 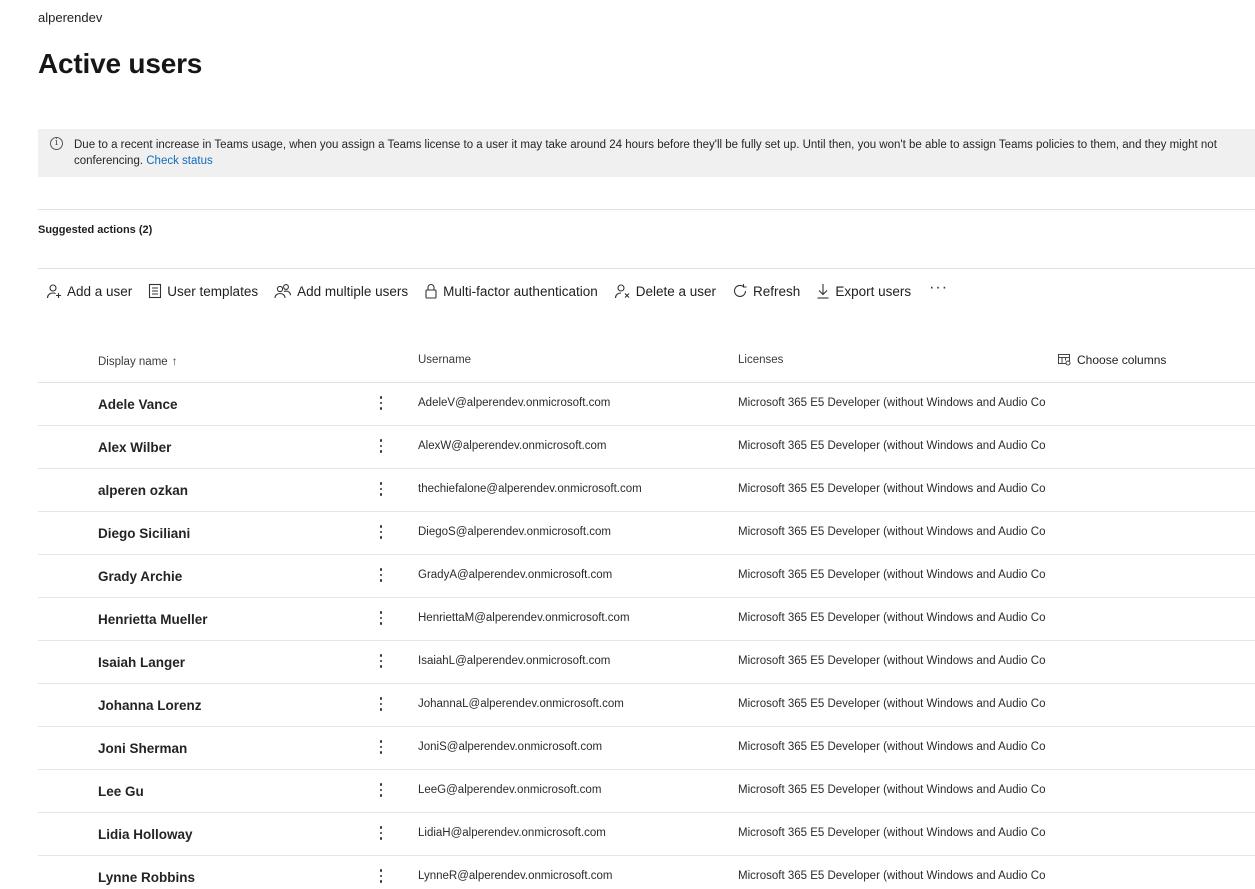 What do you see at coordinates (146, 877) in the screenshot?
I see `user-display-name: Lynne Robbins` at bounding box center [146, 877].